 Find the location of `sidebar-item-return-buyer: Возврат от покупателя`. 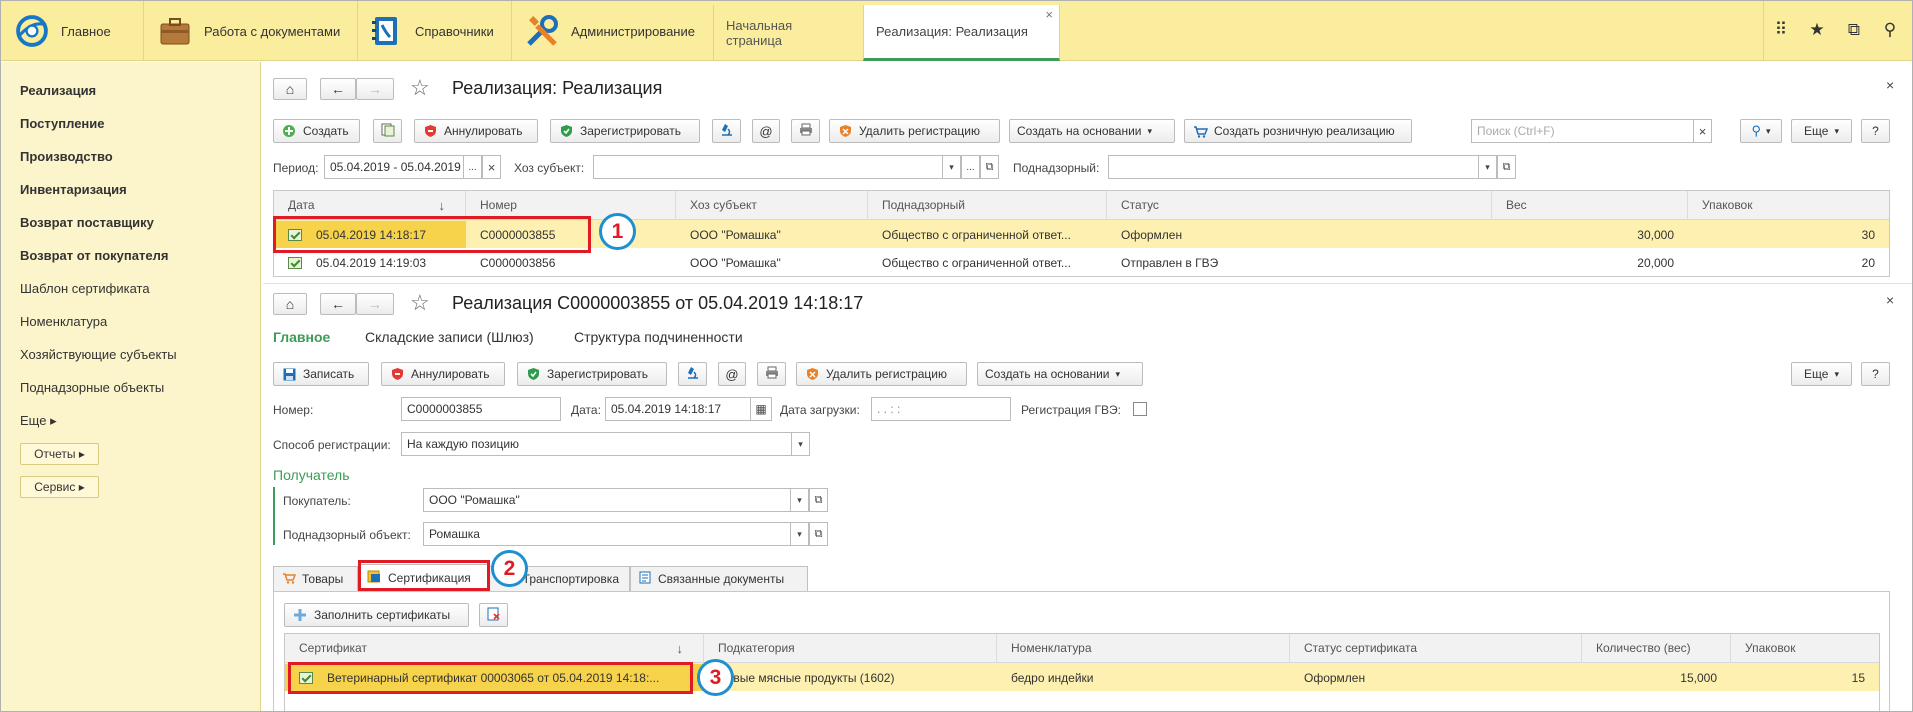

sidebar-item-return-buyer: Возврат от покупателя is located at coordinates (94, 255).